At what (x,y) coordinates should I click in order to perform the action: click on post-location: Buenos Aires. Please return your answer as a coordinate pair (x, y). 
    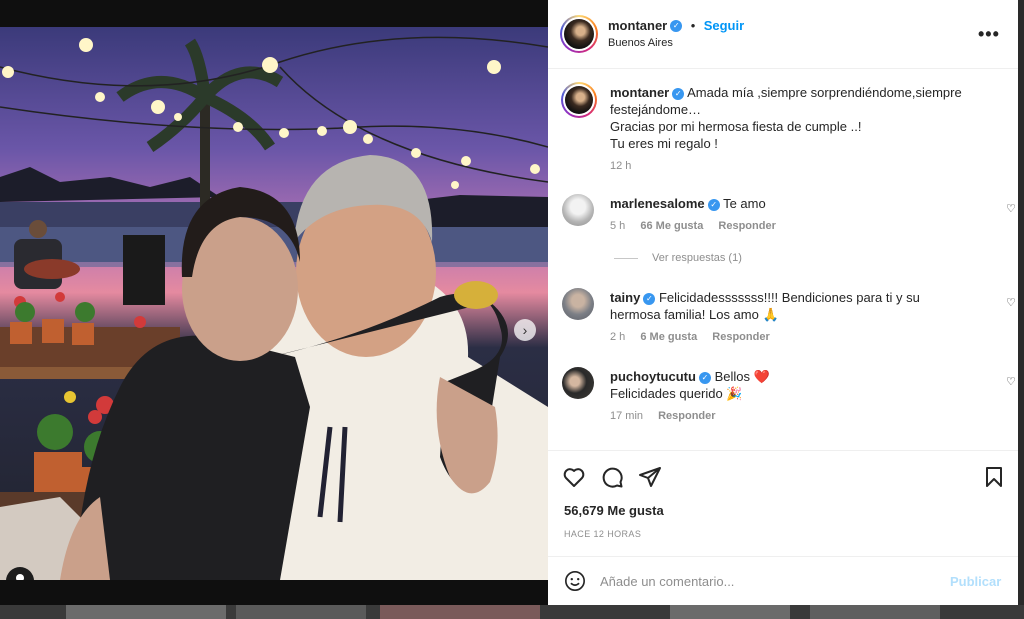
    Looking at the image, I should click on (640, 43).